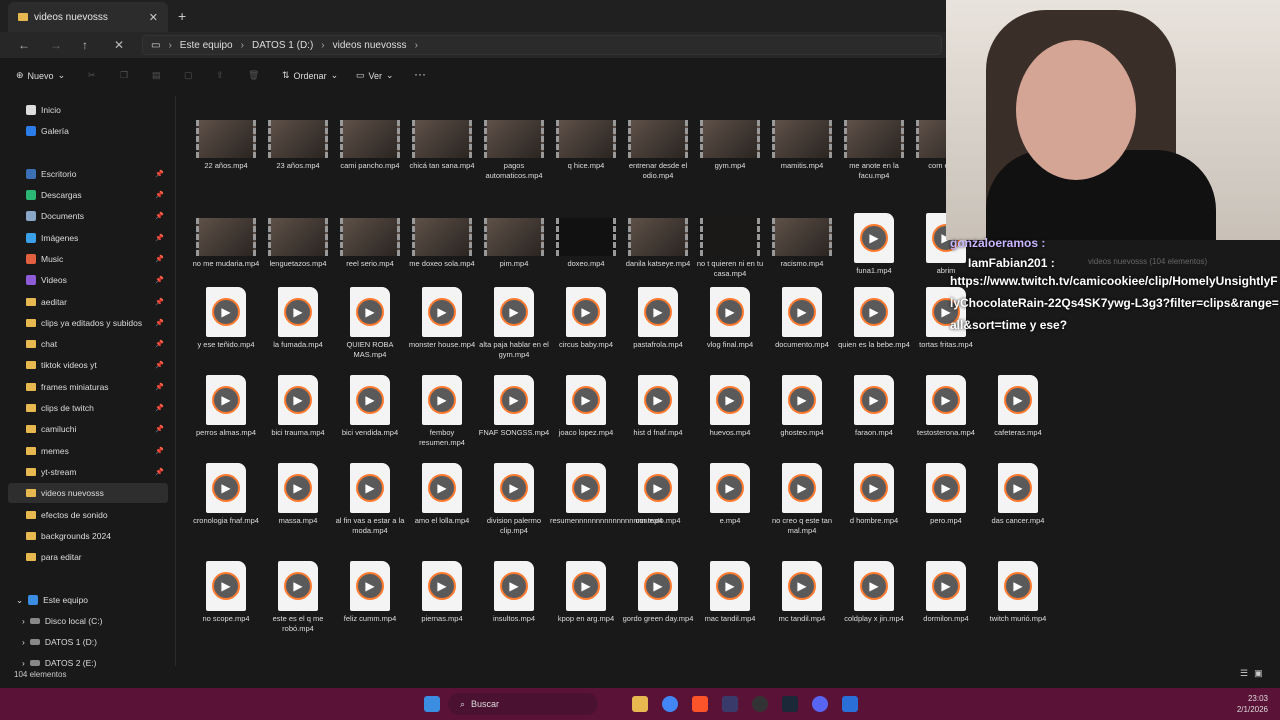 Image resolution: width=1280 pixels, height=720 pixels. I want to click on rename-icon: ▢, so click(188, 75).